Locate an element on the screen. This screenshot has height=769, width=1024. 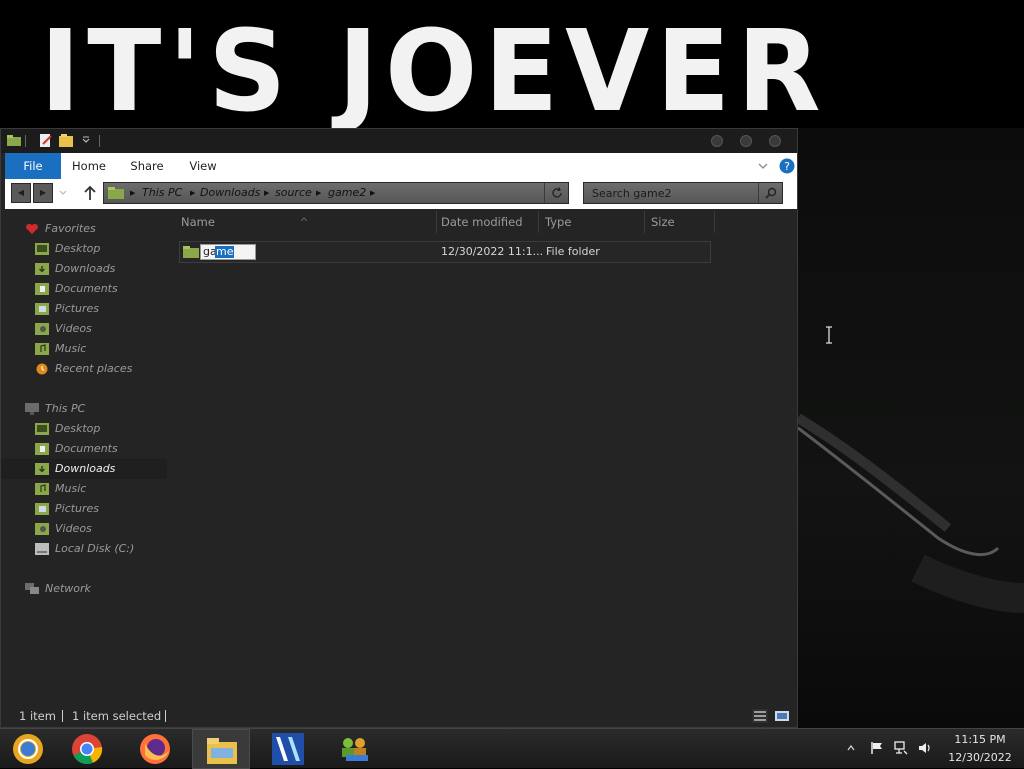
large-icons-view-icon is located at coordinates (782, 716).